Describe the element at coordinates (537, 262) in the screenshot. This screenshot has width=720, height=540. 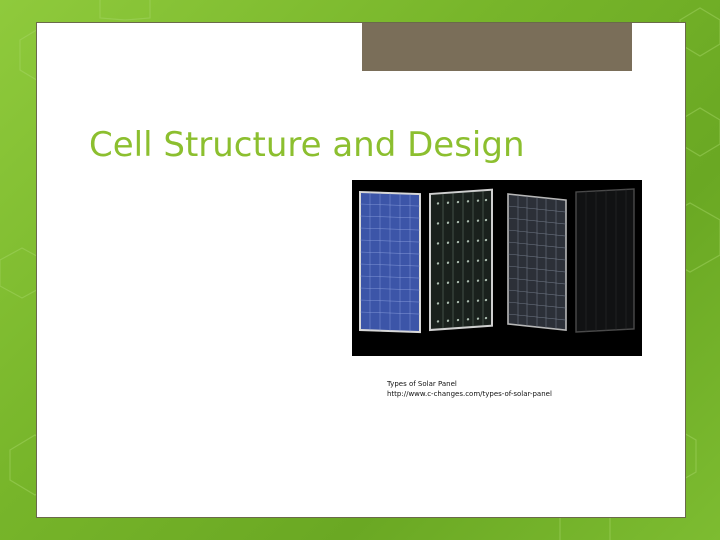
I see `solar-panel-gray` at that location.